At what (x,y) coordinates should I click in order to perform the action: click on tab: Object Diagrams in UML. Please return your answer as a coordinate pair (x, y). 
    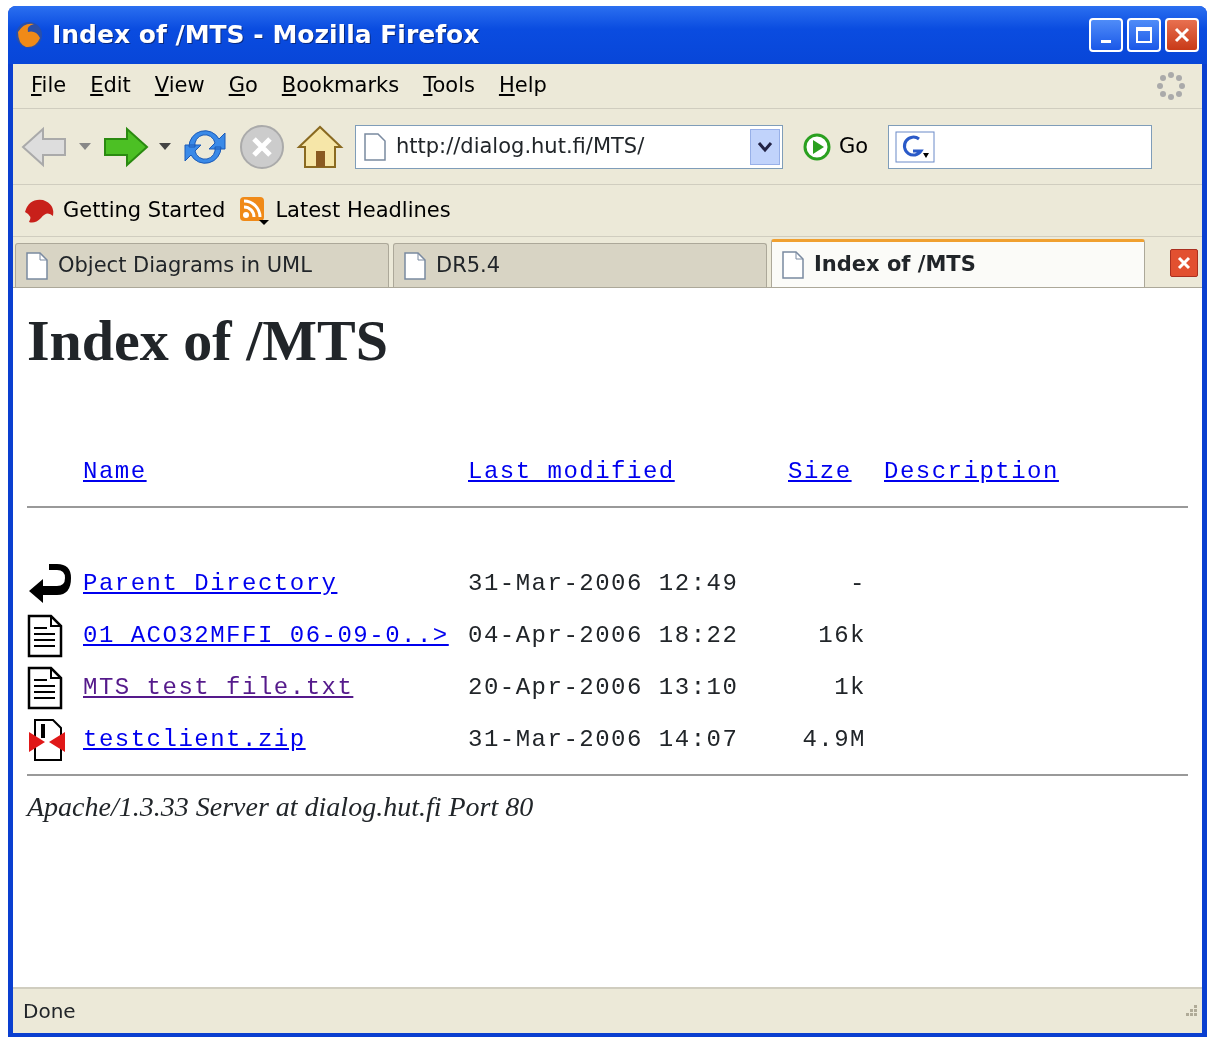
    Looking at the image, I should click on (202, 265).